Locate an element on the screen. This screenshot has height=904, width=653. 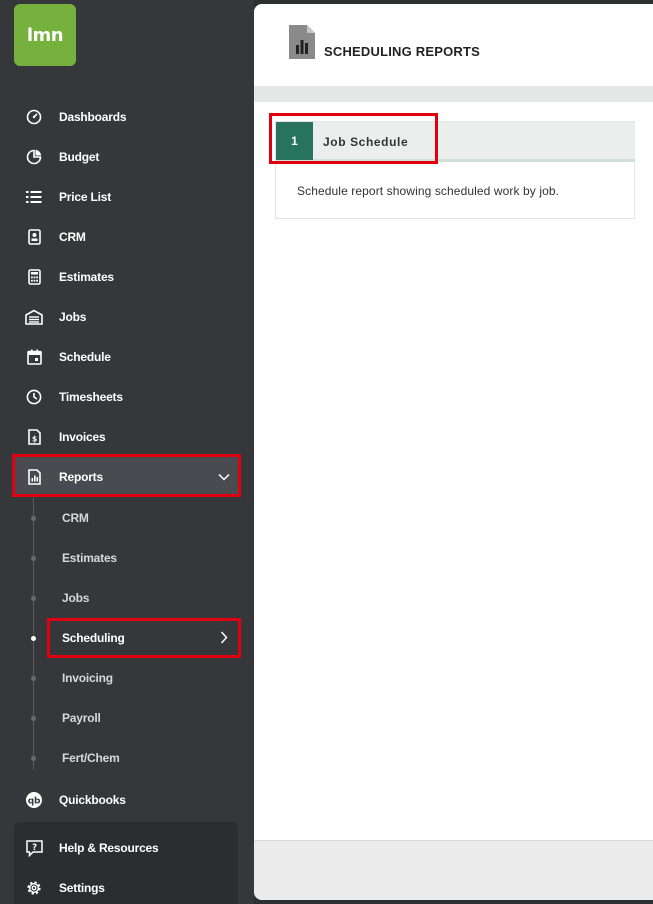
submenu-item-payroll: Payroll is located at coordinates (143, 718).